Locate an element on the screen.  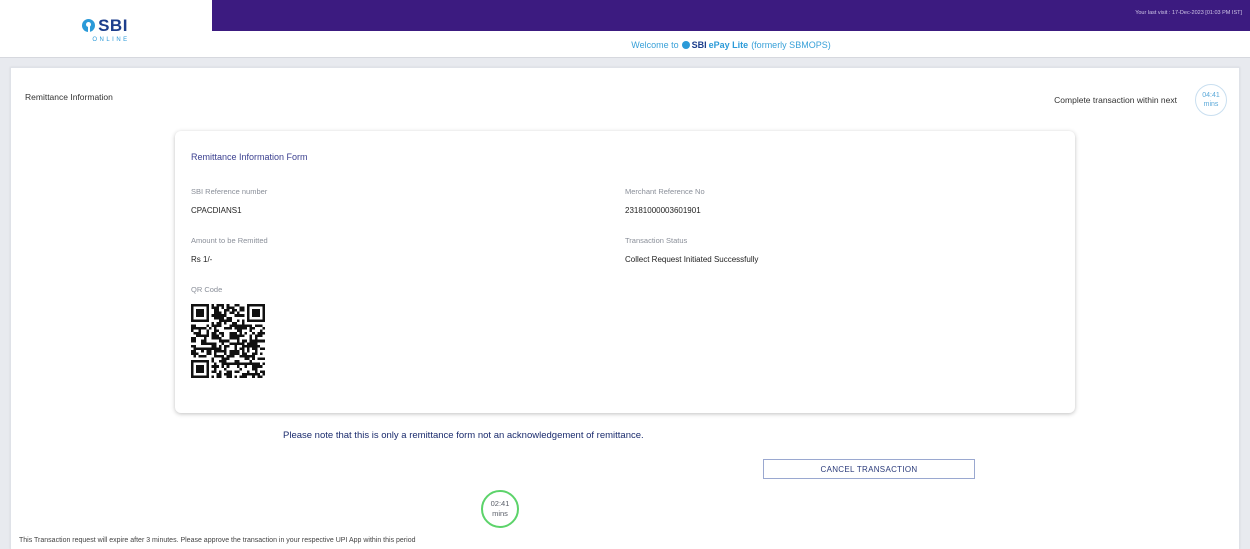
sbi-logo-icon is located at coordinates (89, 25).